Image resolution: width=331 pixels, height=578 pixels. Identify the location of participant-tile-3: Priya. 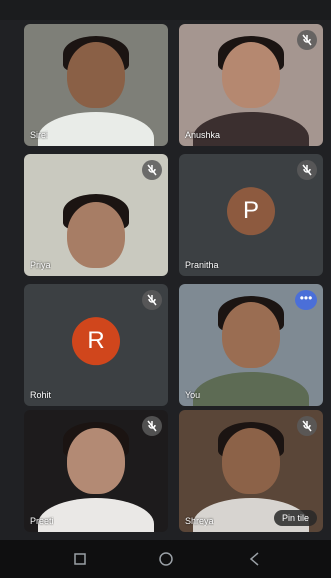
(96, 215).